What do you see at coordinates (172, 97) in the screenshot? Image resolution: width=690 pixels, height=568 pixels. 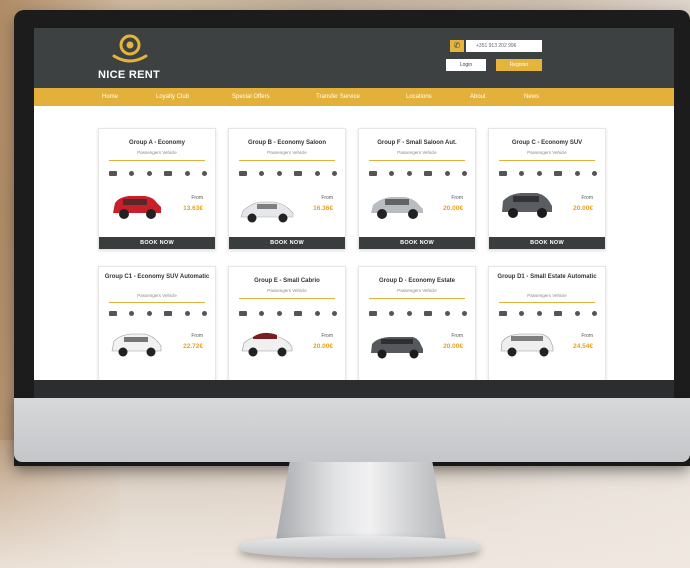 I see `nav-item-loyalty-club: Loyalty Club` at bounding box center [172, 97].